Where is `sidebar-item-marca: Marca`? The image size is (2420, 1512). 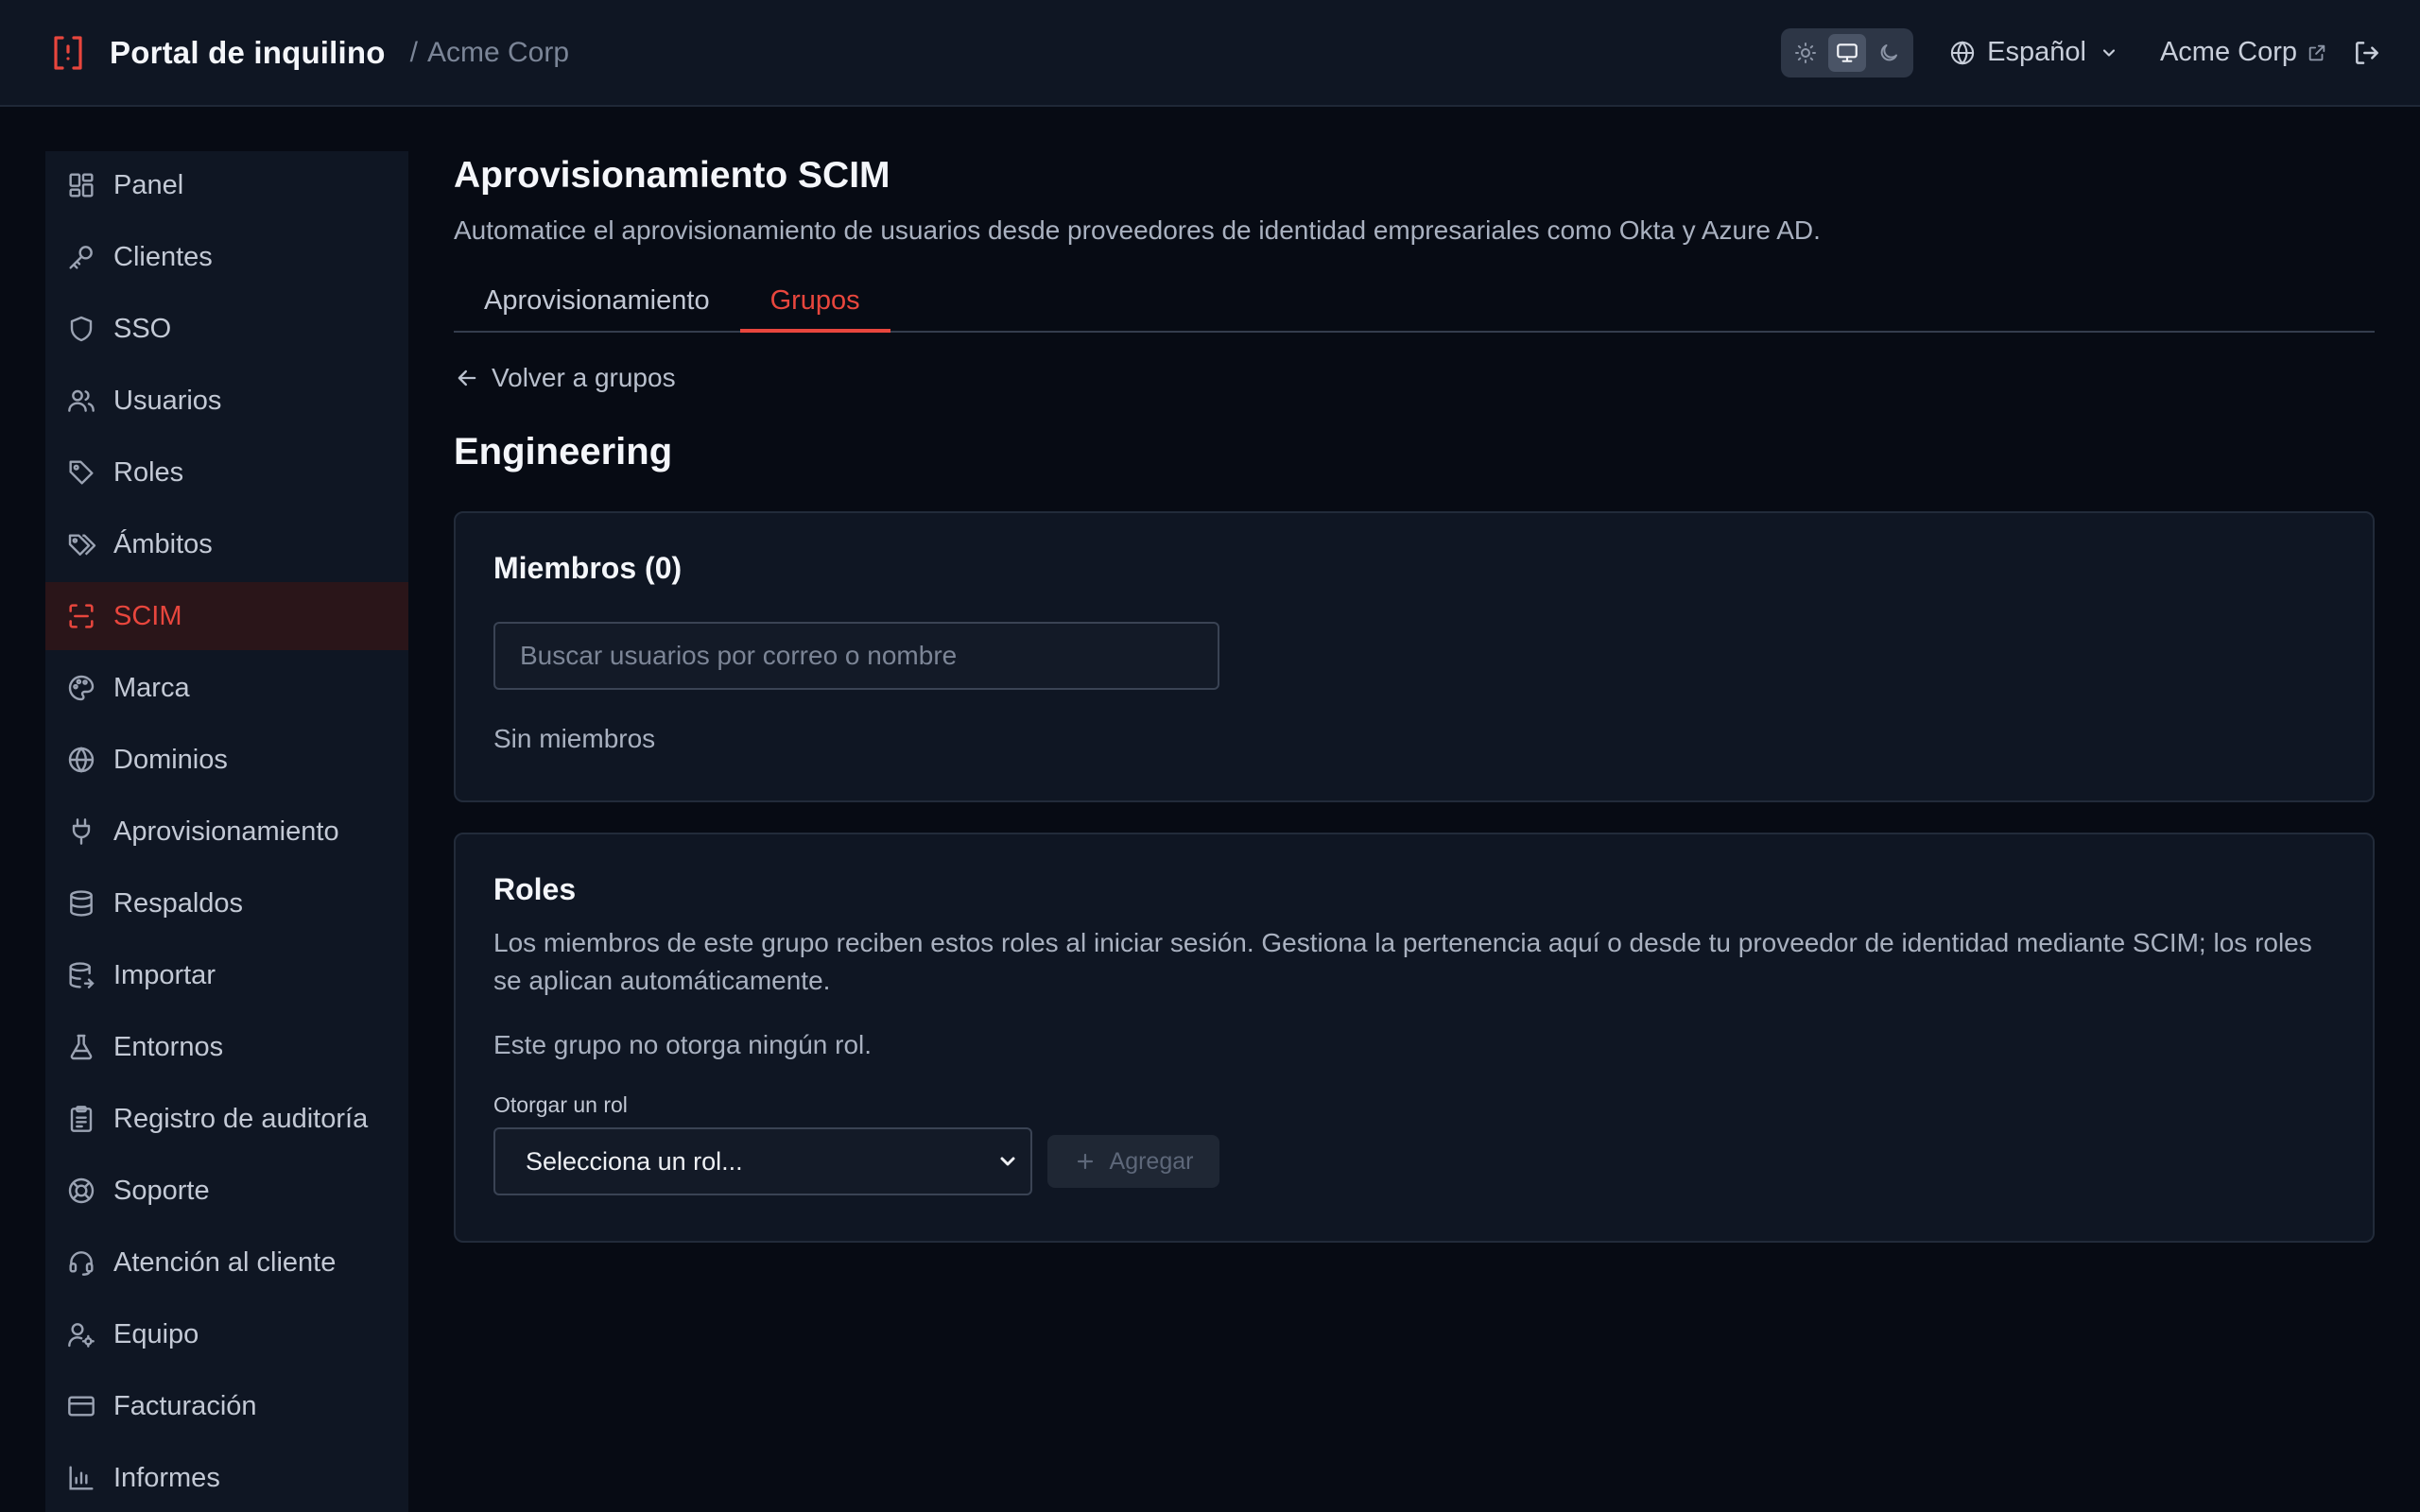
sidebar-item-marca: Marca is located at coordinates (226, 688).